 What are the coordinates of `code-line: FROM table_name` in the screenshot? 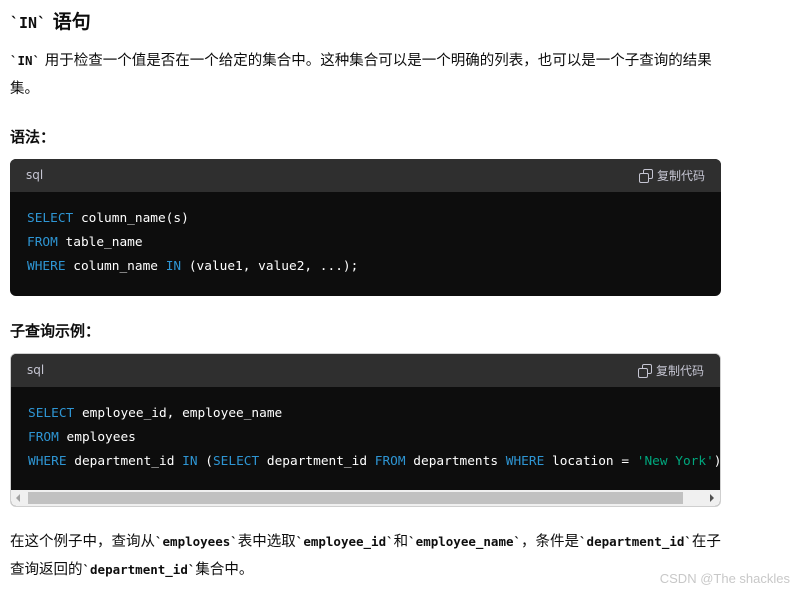 It's located at (366, 243).